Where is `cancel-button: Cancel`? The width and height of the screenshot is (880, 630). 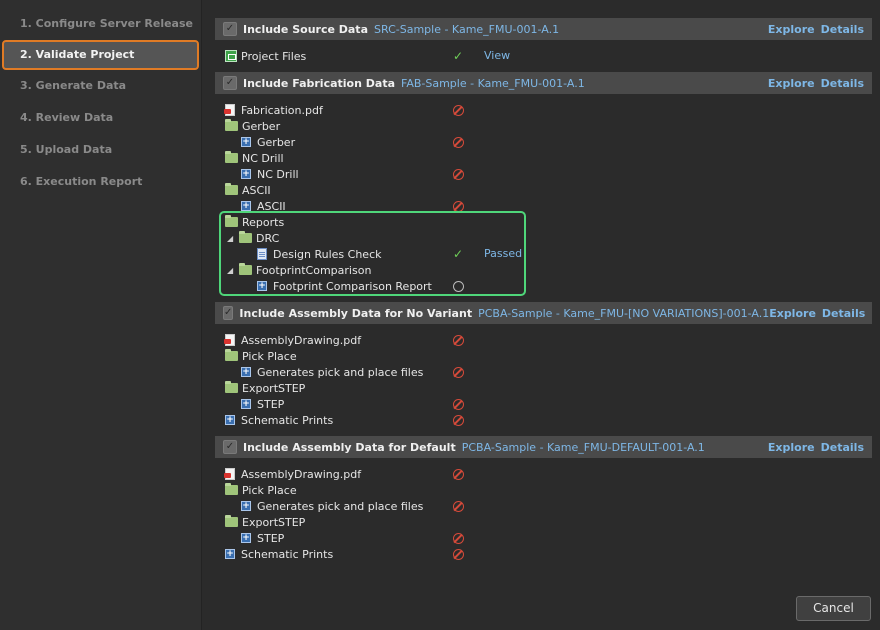
cancel-button: Cancel is located at coordinates (833, 608).